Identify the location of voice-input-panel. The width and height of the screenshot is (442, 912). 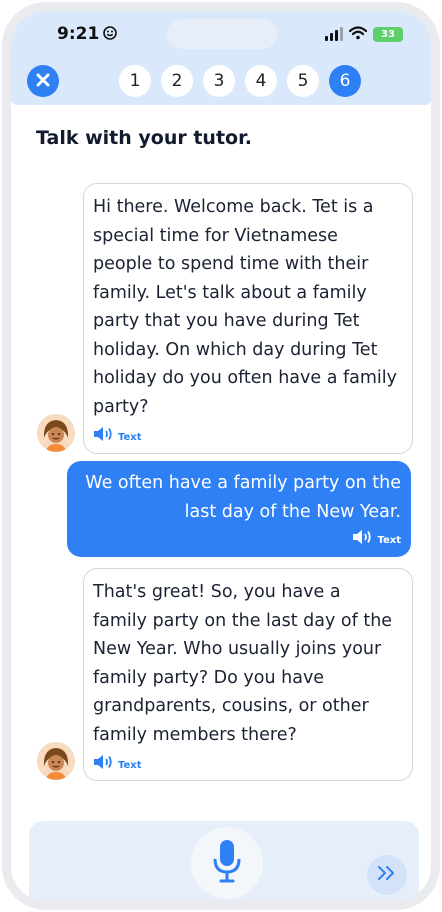
(224, 861).